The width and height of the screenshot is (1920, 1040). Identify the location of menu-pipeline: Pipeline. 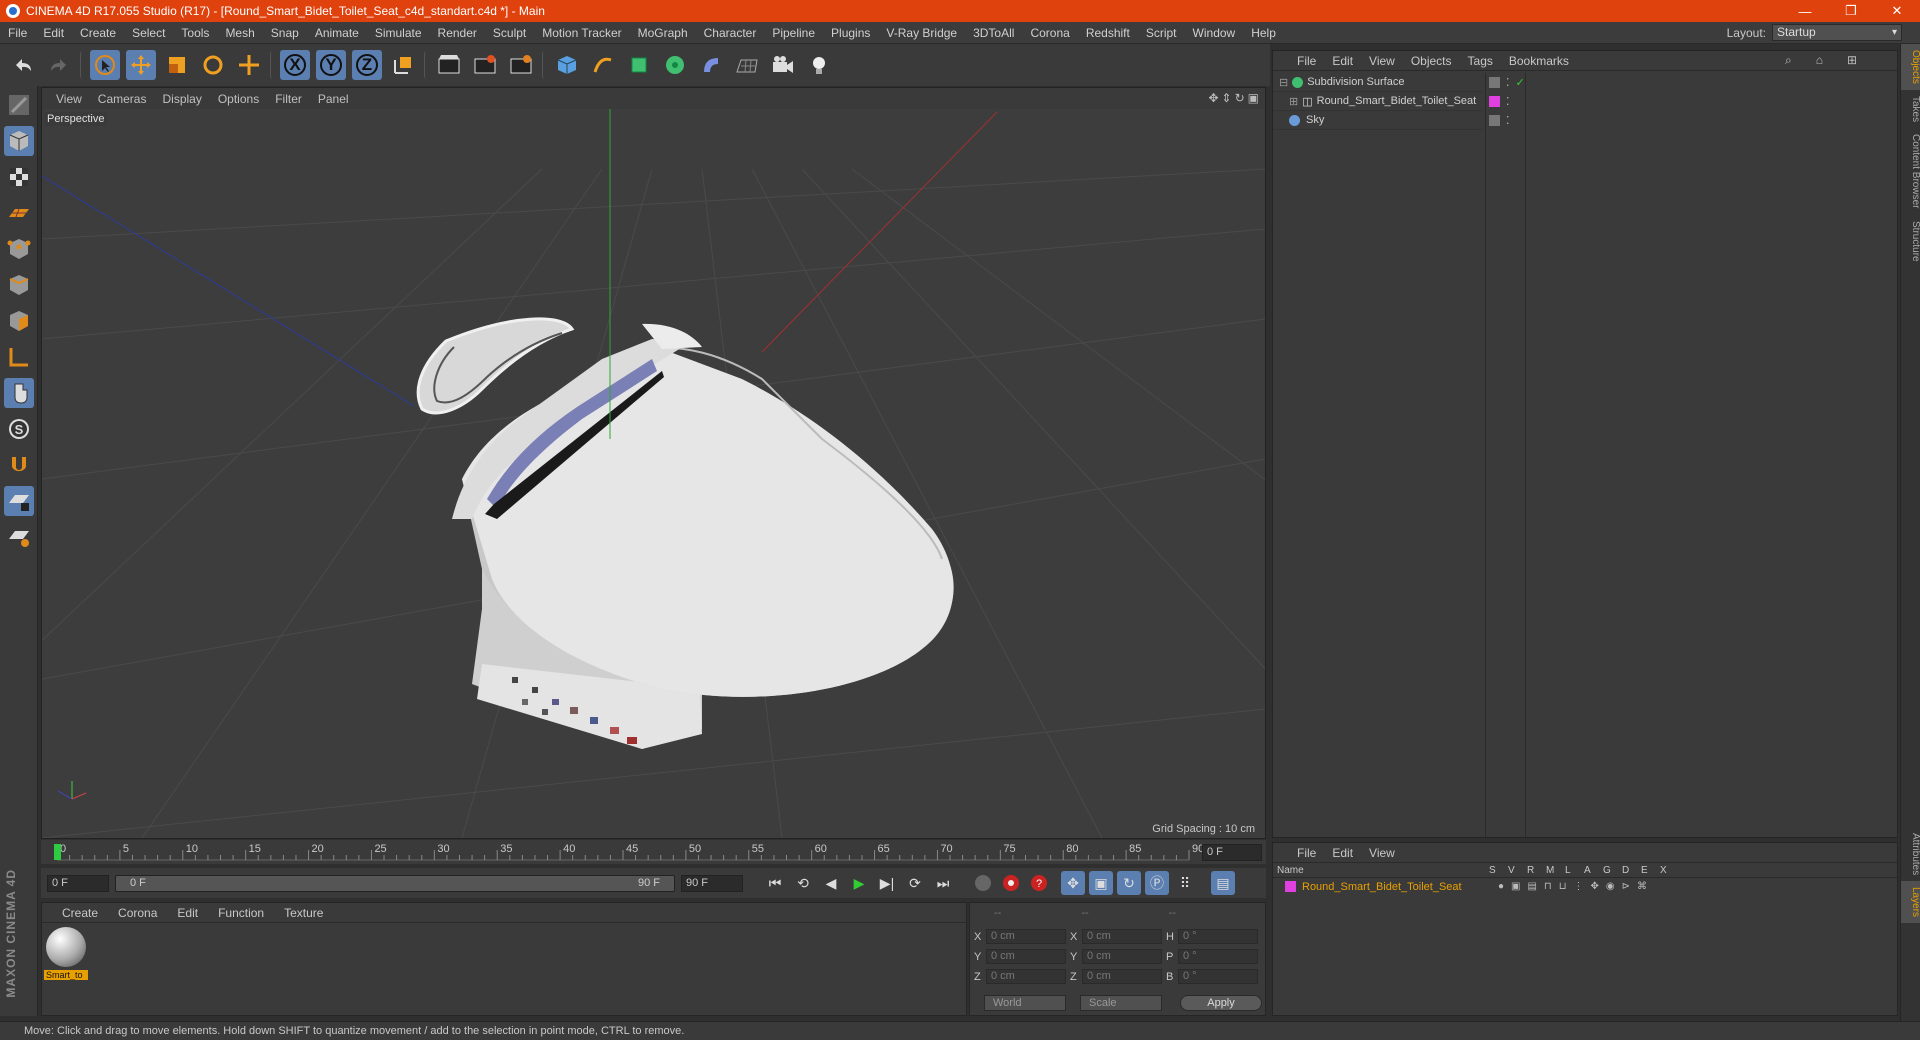
(793, 33).